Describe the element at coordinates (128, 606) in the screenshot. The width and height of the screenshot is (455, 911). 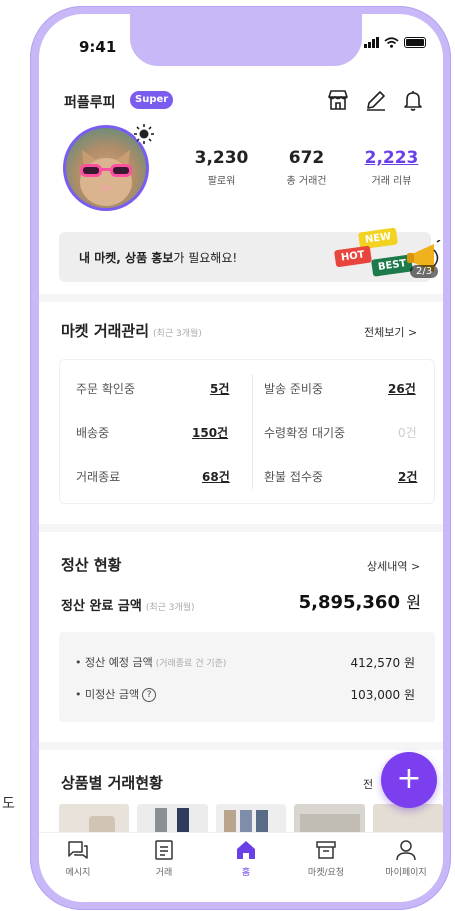
I see `settlement-complete-label: 정산 완료 금액 (최근 3개월)` at that location.